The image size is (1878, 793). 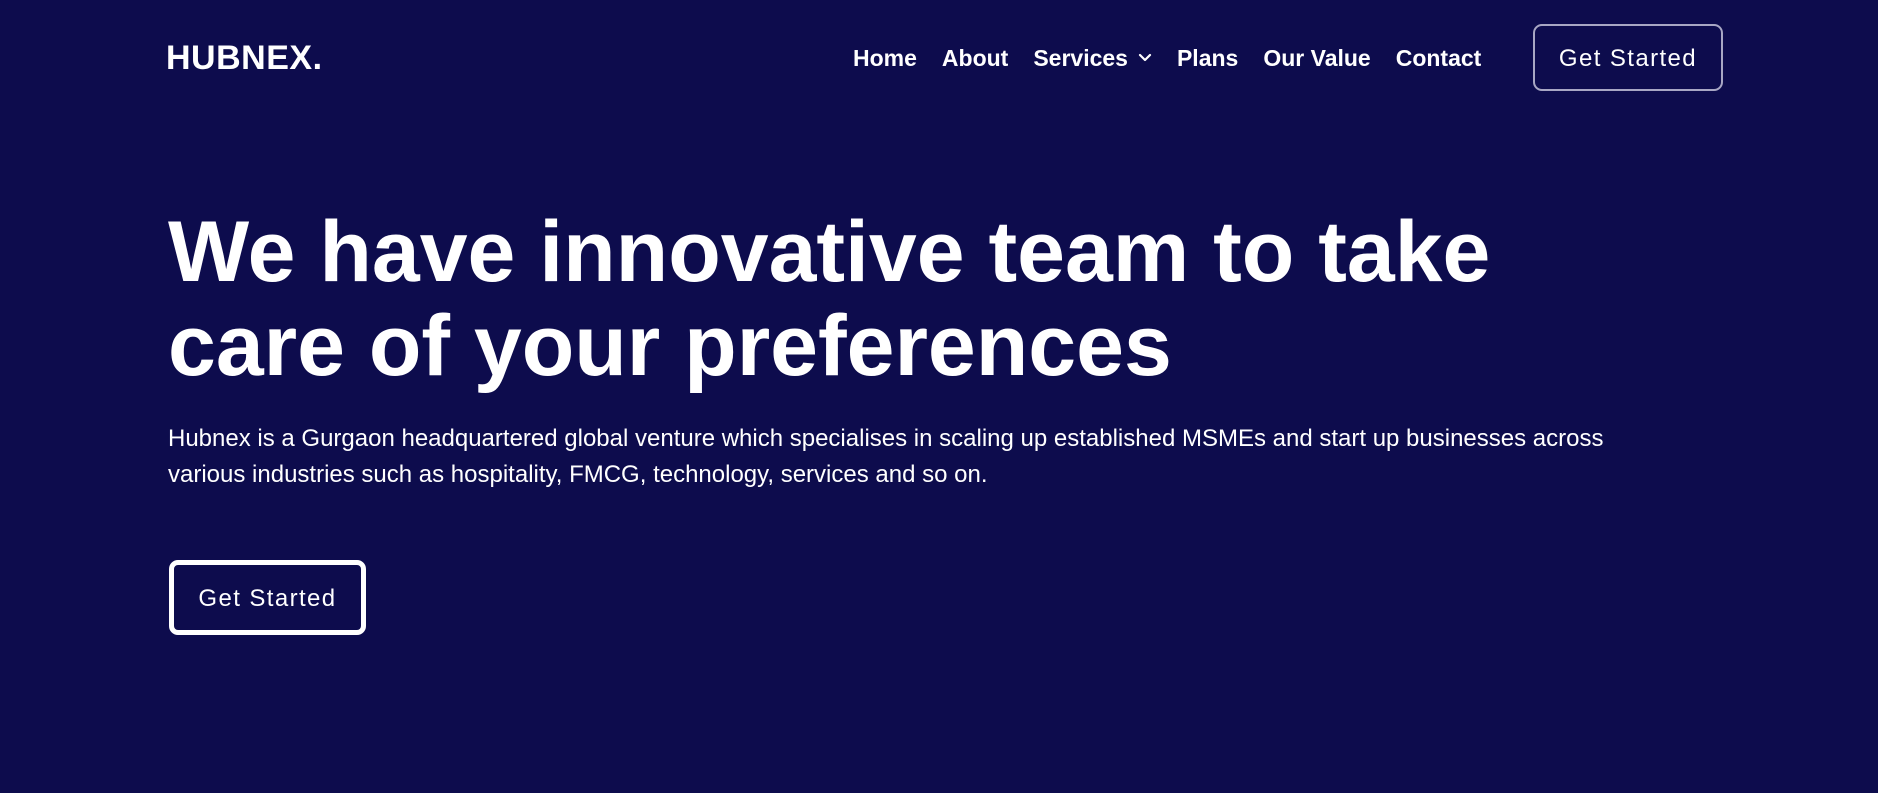 I want to click on nav-services-label: Services, so click(x=1080, y=58).